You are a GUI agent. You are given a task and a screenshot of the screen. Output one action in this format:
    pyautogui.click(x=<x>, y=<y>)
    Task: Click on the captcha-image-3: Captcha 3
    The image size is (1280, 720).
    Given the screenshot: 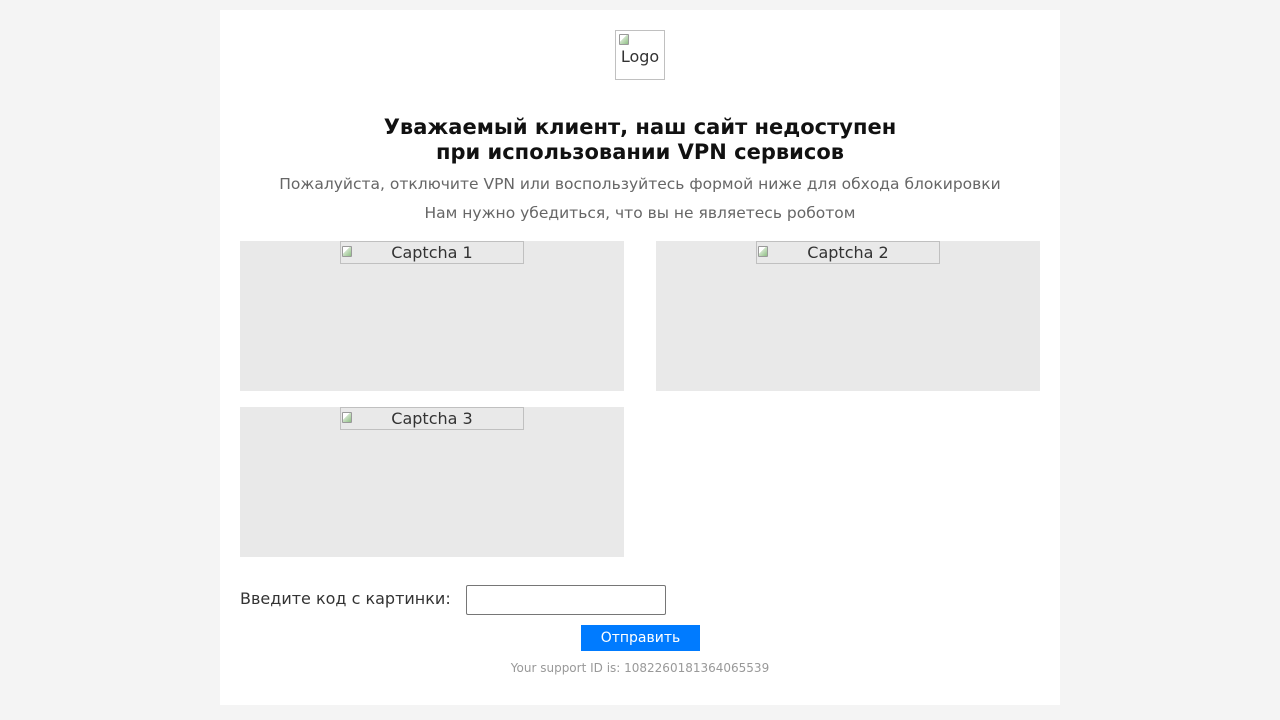 What is the action you would take?
    pyautogui.click(x=432, y=418)
    